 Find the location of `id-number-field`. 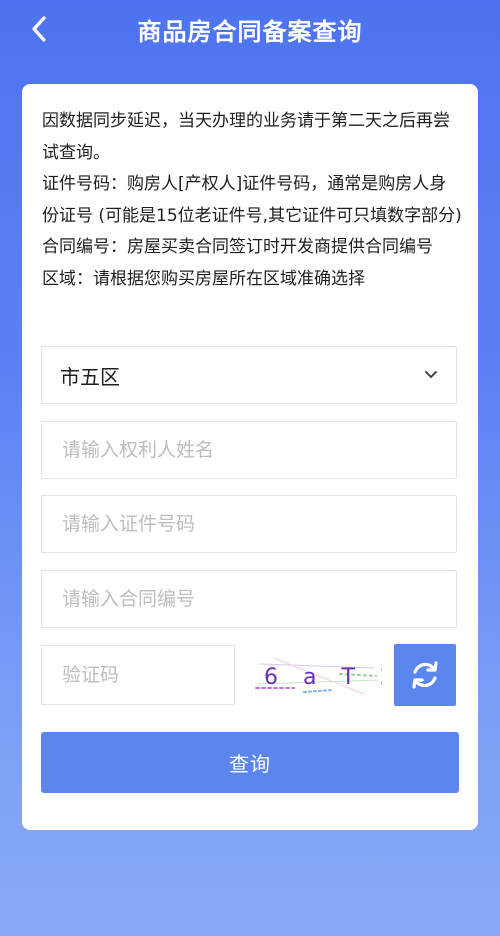

id-number-field is located at coordinates (249, 524).